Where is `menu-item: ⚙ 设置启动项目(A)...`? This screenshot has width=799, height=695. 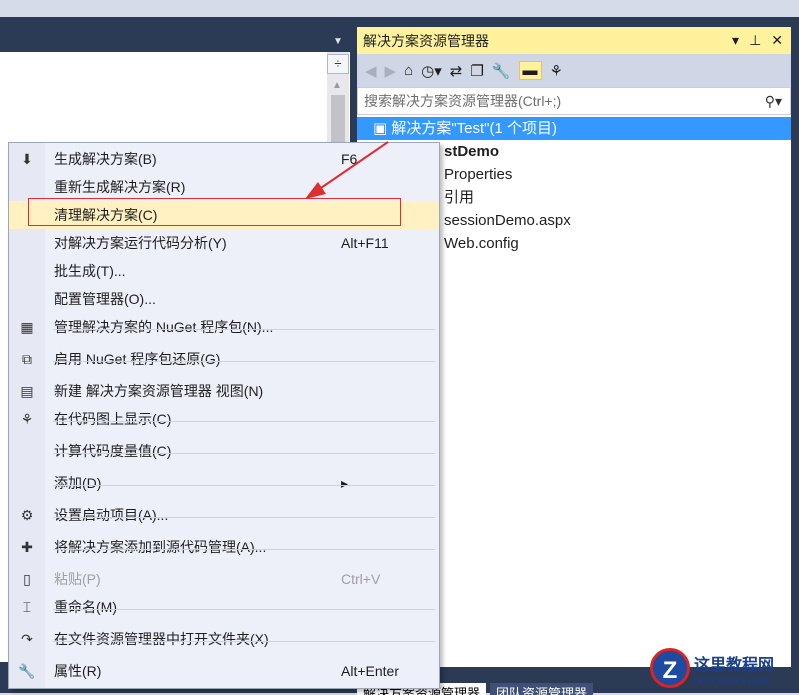
menu-item: ⚙ 设置启动项目(A)... is located at coordinates (224, 515).